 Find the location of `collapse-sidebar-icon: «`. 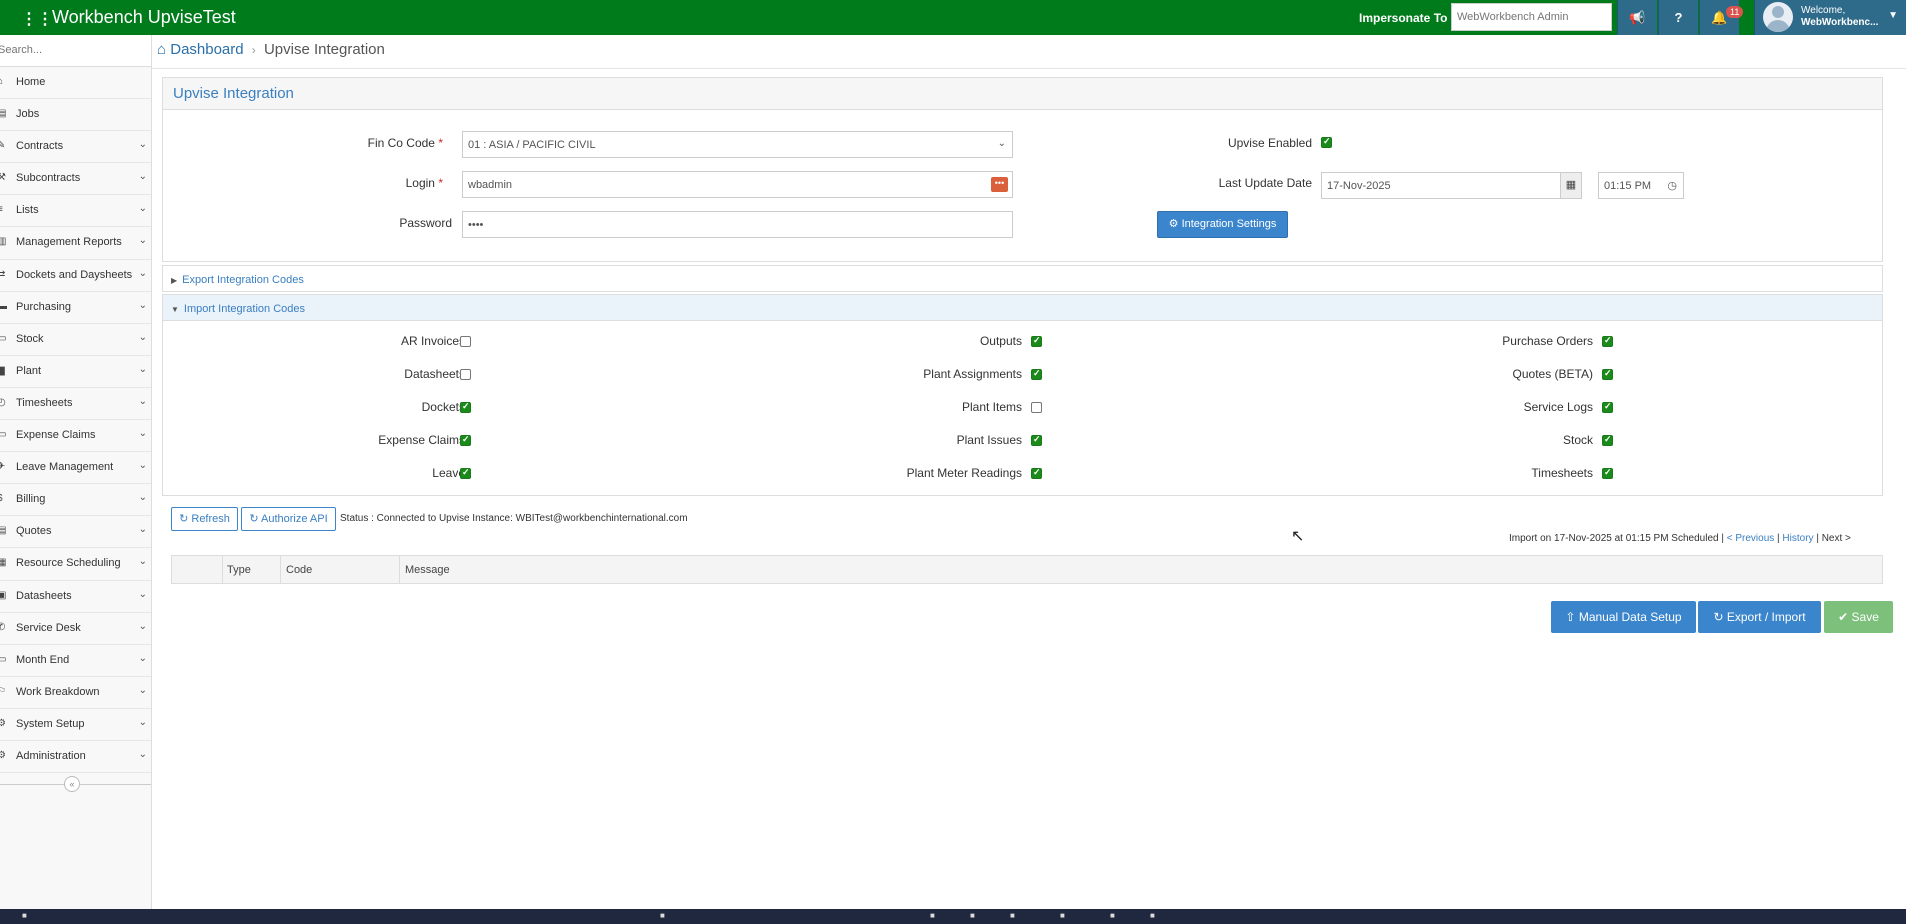

collapse-sidebar-icon: « is located at coordinates (72, 784).